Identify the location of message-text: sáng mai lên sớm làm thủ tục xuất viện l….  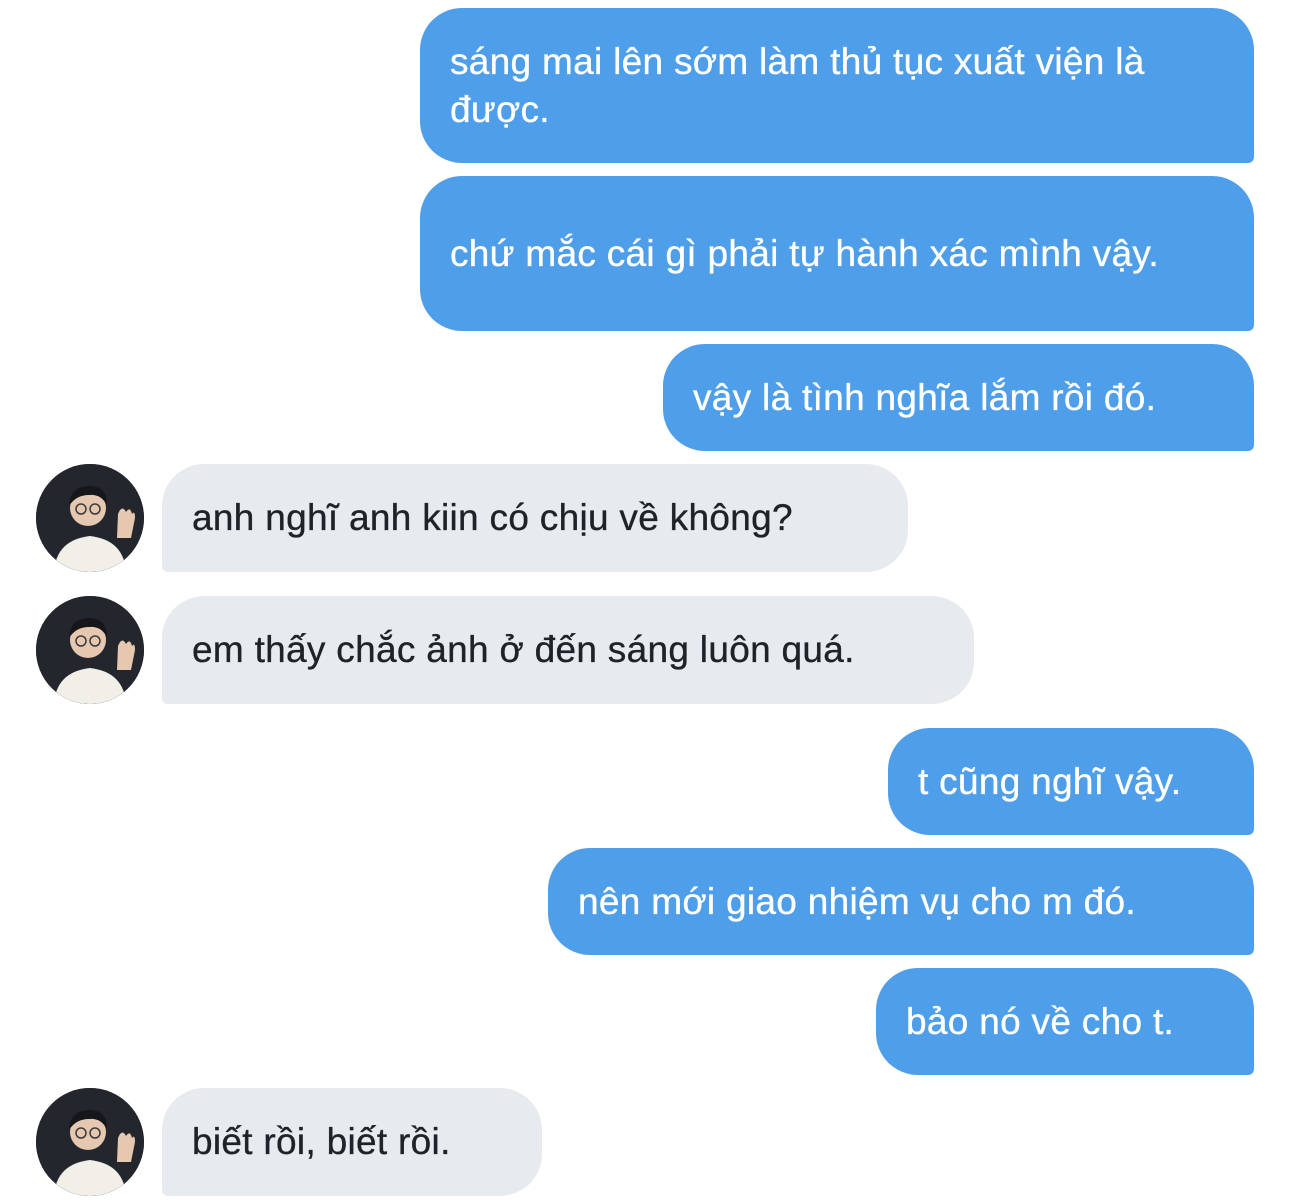
(797, 85).